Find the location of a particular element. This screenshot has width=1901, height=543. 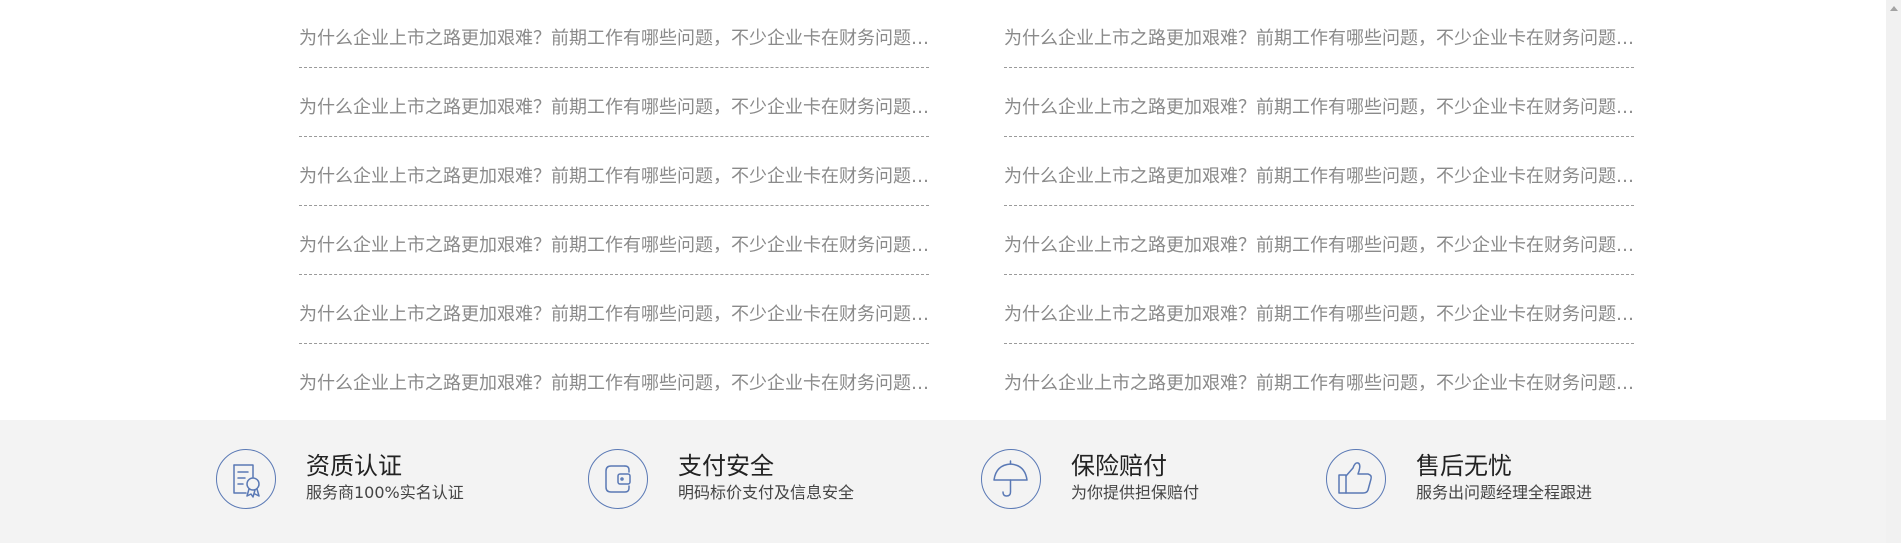

certificate-icon is located at coordinates (246, 479).